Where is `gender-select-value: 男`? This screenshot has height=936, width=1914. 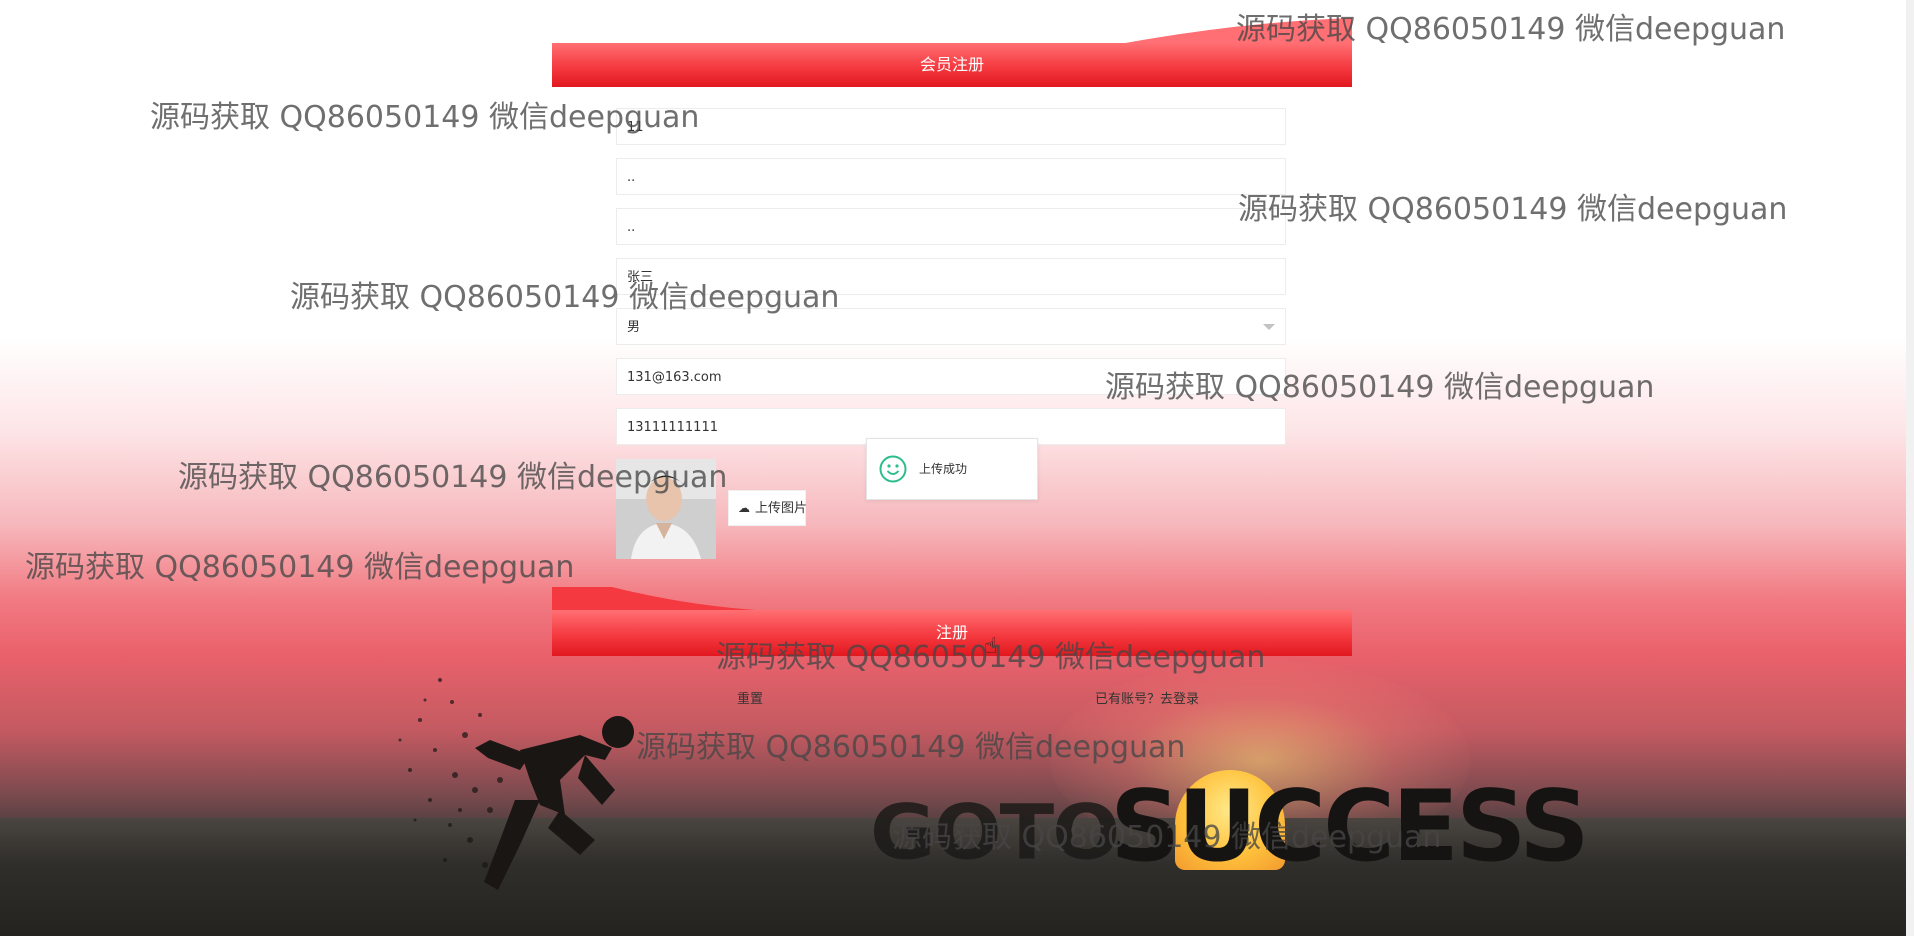 gender-select-value: 男 is located at coordinates (634, 327).